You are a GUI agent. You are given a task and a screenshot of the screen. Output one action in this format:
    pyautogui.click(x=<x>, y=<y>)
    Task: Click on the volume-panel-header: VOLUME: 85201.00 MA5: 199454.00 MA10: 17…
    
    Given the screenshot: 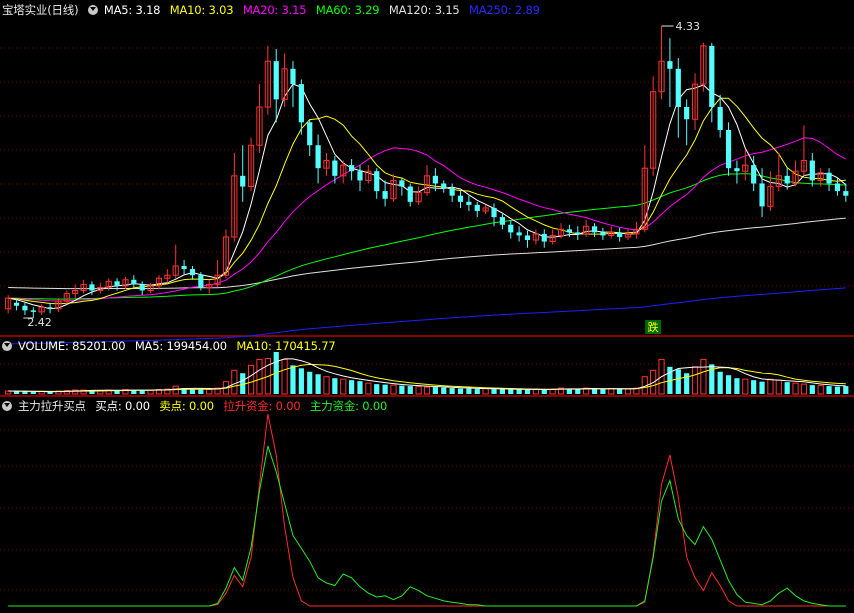 What is the action you would take?
    pyautogui.click(x=171, y=346)
    